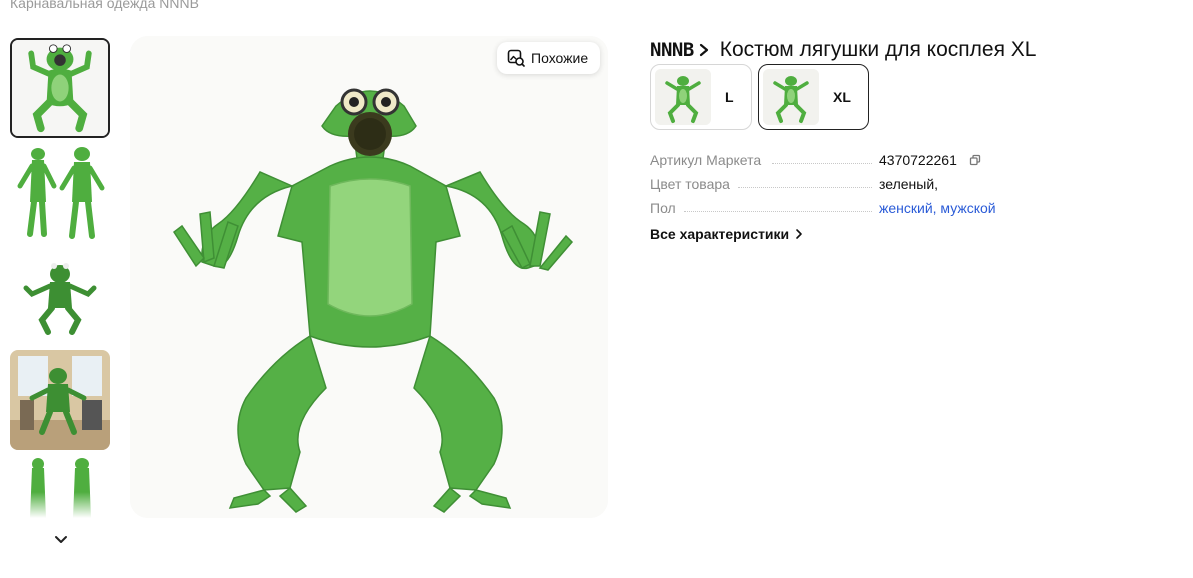 This screenshot has width=1193, height=578. What do you see at coordinates (663, 208) in the screenshot?
I see `spec-name: Пол` at bounding box center [663, 208].